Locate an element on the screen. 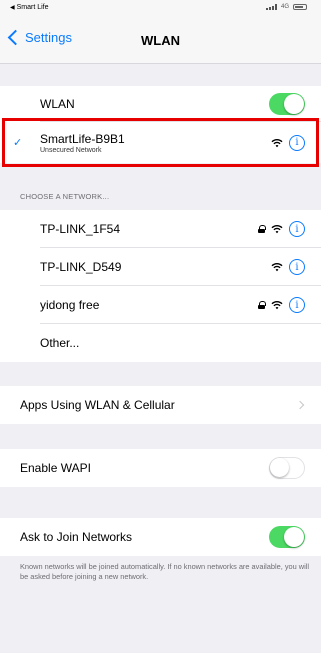 Image resolution: width=321 pixels, height=653 pixels. ask-join-row: Ask to Join Networks is located at coordinates (160, 537).